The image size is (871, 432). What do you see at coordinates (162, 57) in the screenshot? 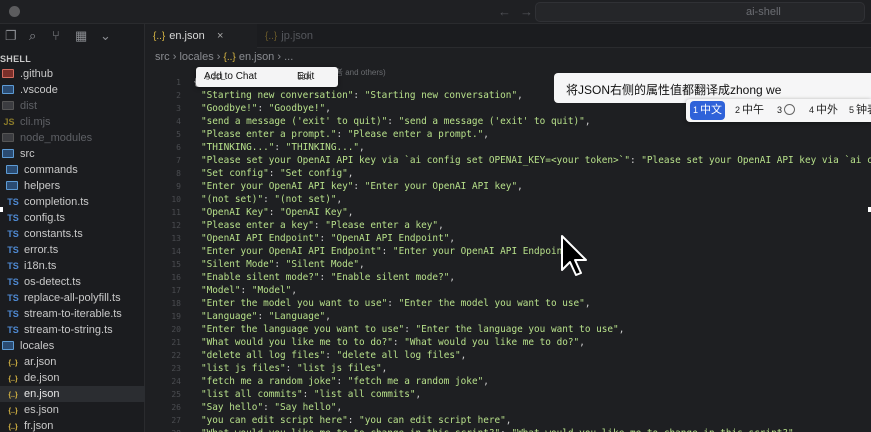
I see `breadcrumb-item: src` at bounding box center [162, 57].